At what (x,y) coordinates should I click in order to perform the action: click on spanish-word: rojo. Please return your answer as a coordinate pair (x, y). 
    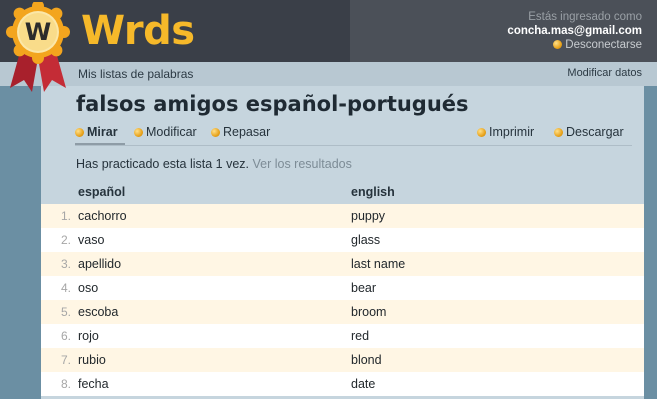
    Looking at the image, I should click on (88, 336).